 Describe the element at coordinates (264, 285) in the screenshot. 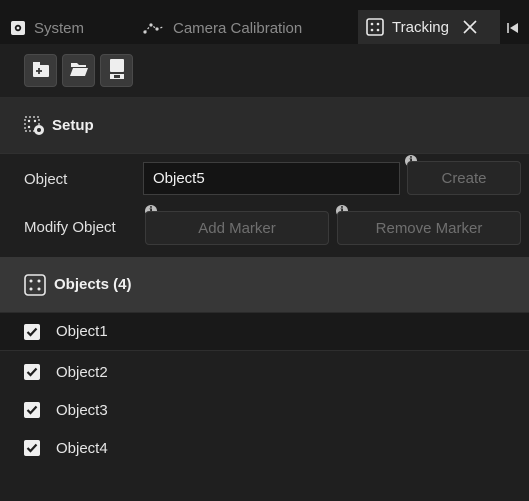

I see `objects-header: Objects (4)` at that location.